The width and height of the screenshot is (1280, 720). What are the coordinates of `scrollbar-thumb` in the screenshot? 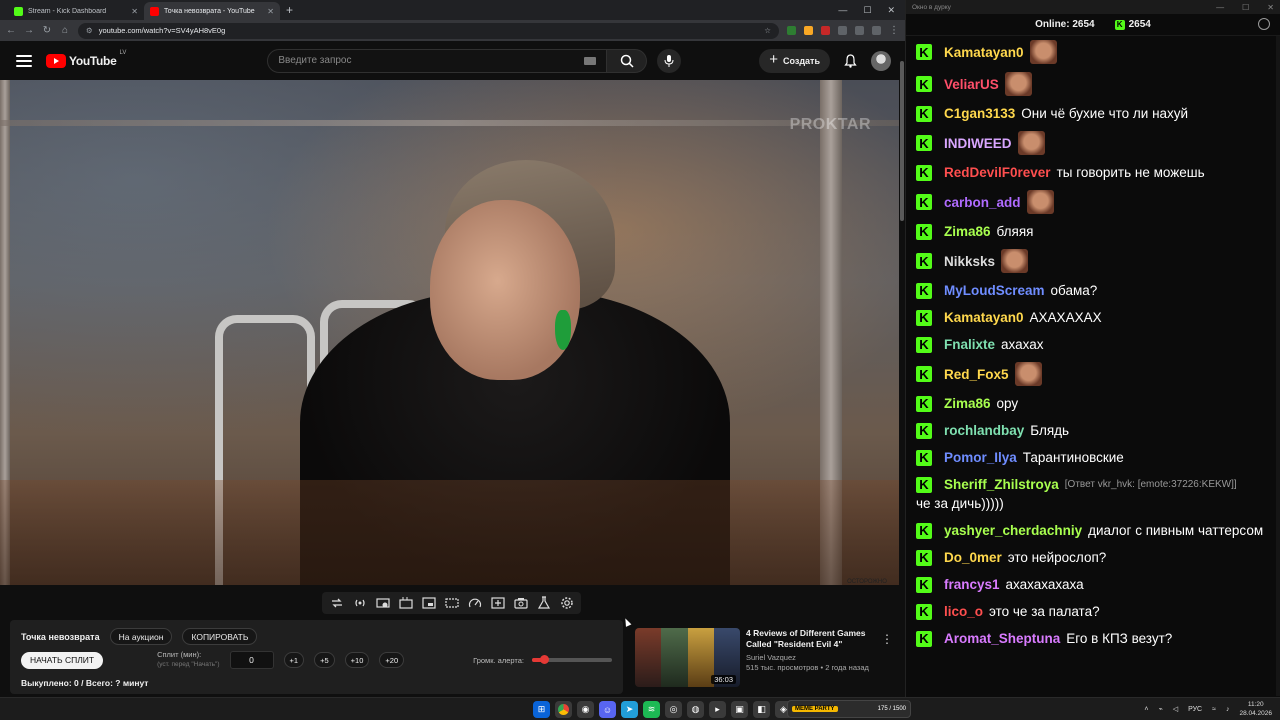 It's located at (902, 141).